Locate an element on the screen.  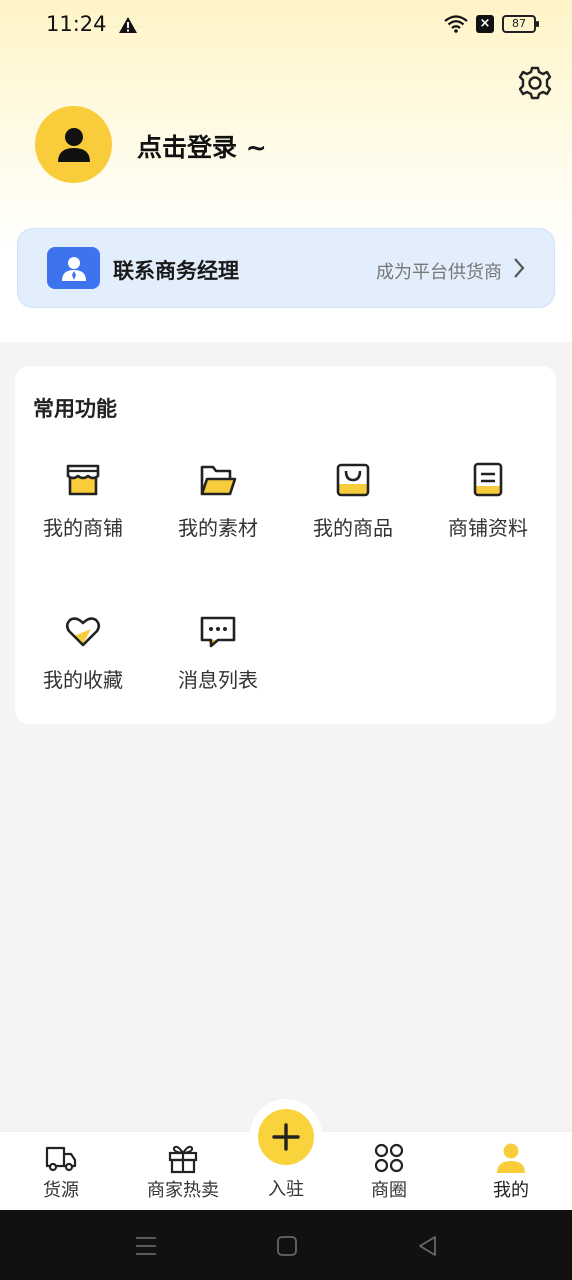
avatar is located at coordinates (73, 144).